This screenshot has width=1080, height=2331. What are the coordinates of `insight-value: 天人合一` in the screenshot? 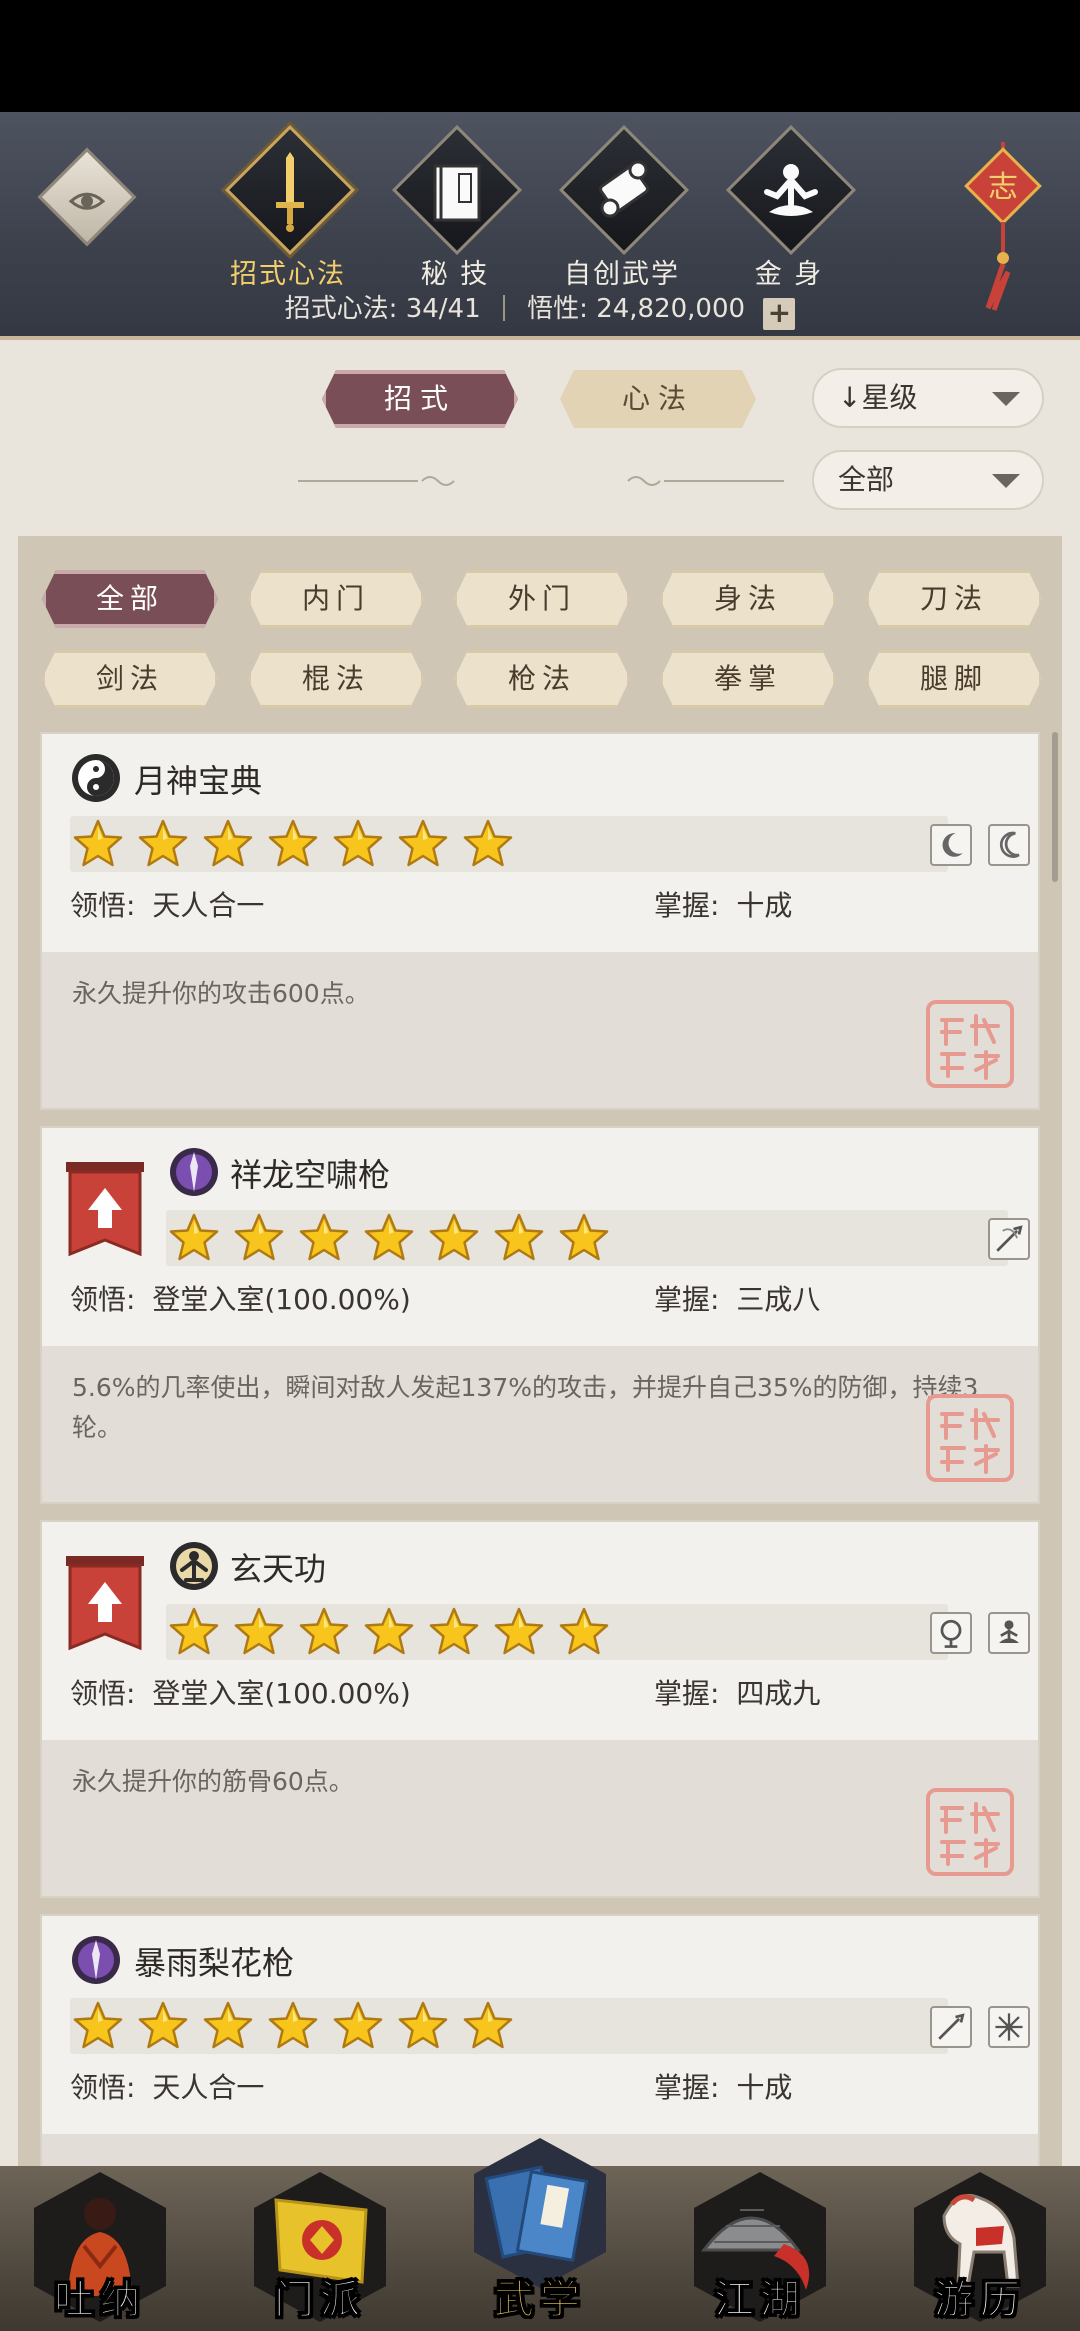 It's located at (208, 2087).